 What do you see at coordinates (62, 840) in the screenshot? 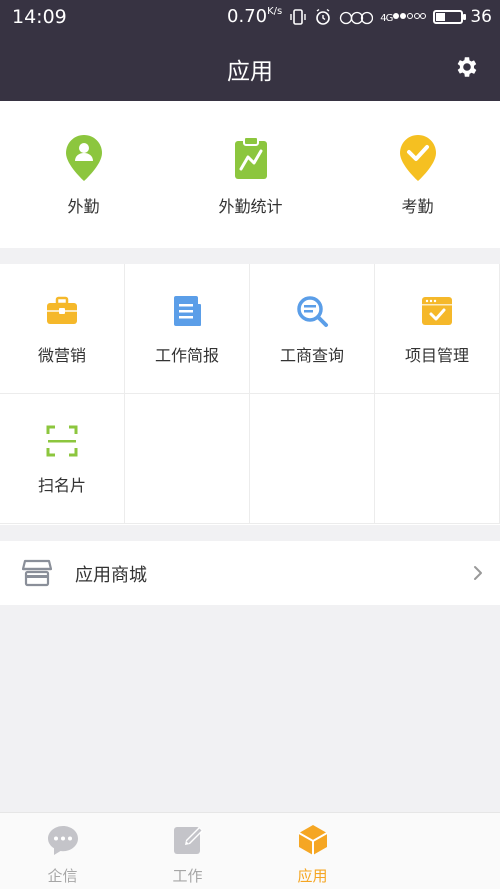
I see `chat-icon` at bounding box center [62, 840].